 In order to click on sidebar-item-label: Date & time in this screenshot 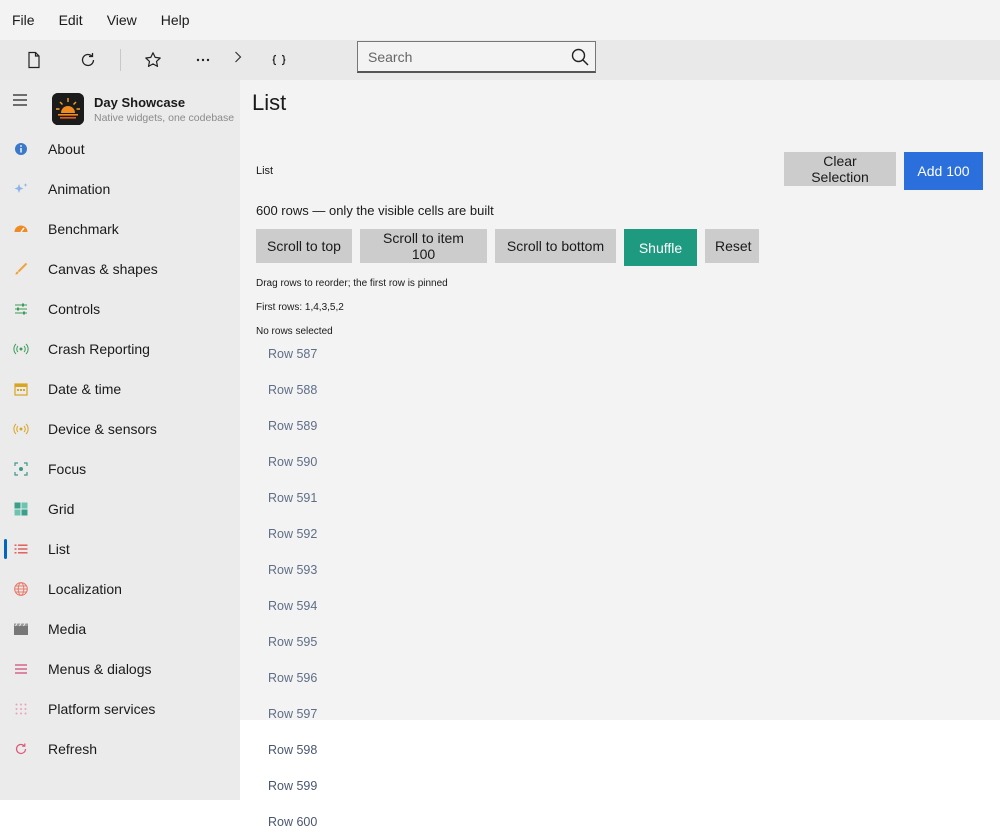, I will do `click(85, 389)`.